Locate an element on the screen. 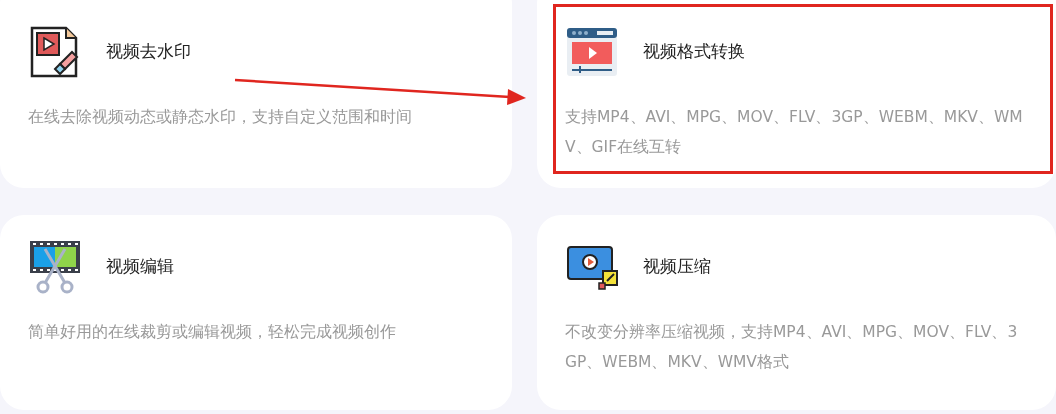 This screenshot has height=414, width=1056. card-title: 视频去水印 is located at coordinates (148, 52).